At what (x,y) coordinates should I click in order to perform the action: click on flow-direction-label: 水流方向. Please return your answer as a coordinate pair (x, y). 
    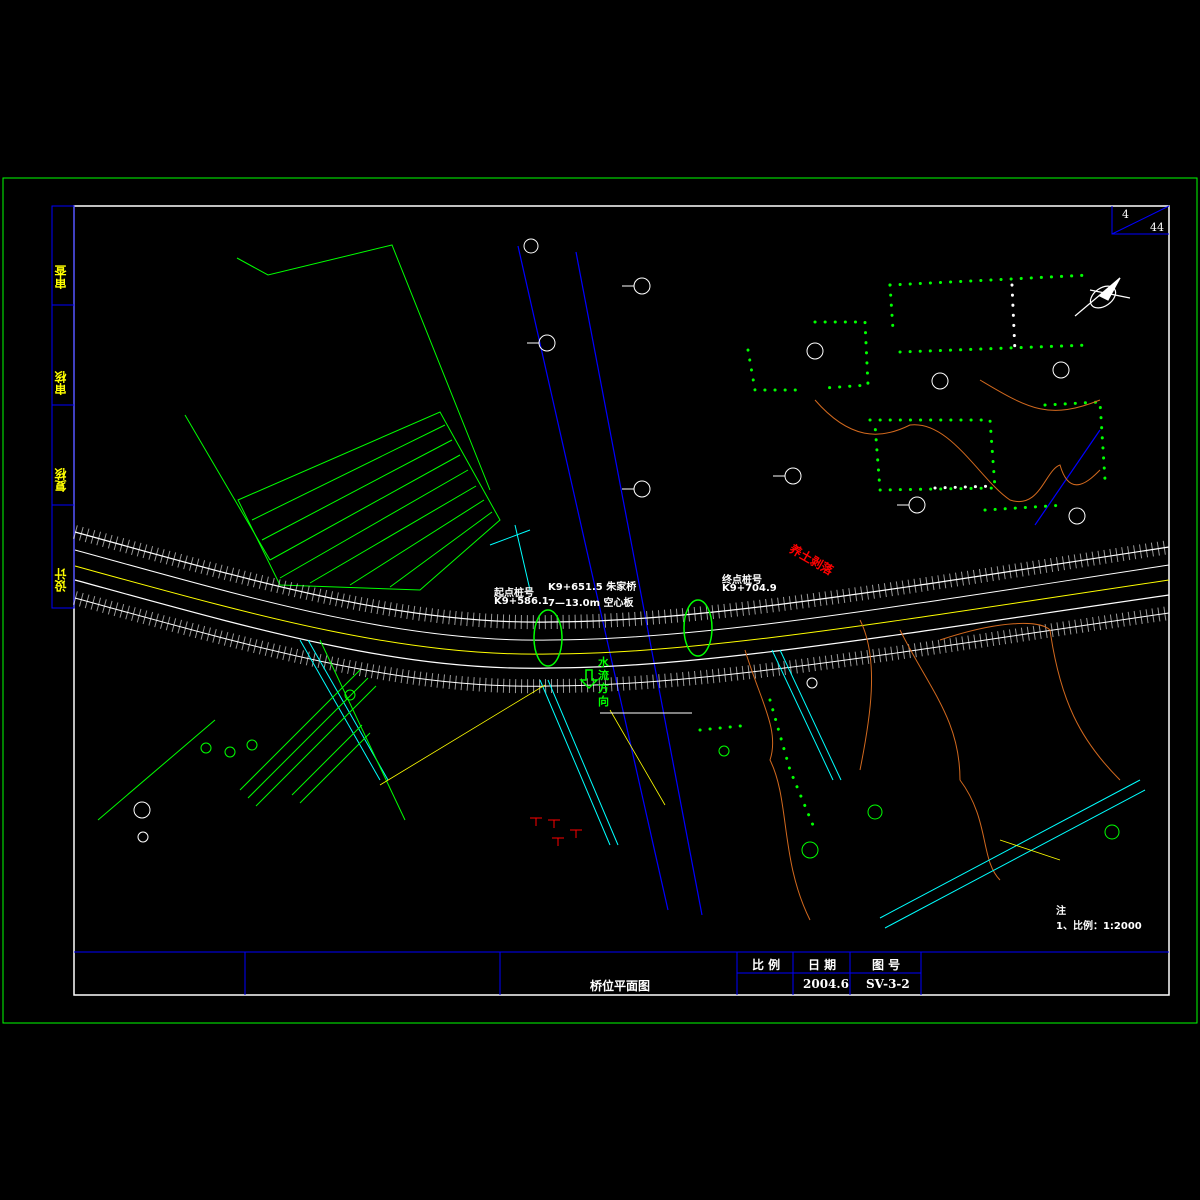
    Looking at the image, I should click on (603, 682).